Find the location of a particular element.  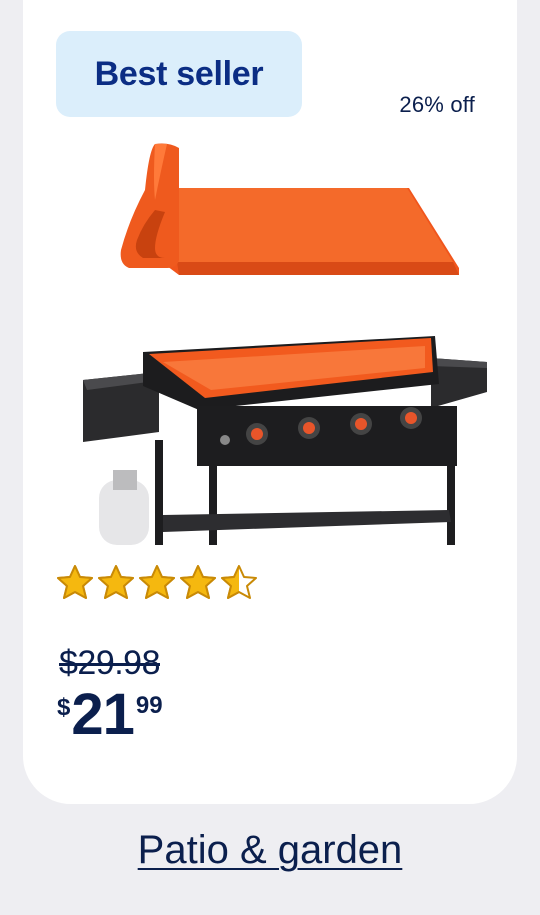

was-price: $29.98 is located at coordinates (110, 663).